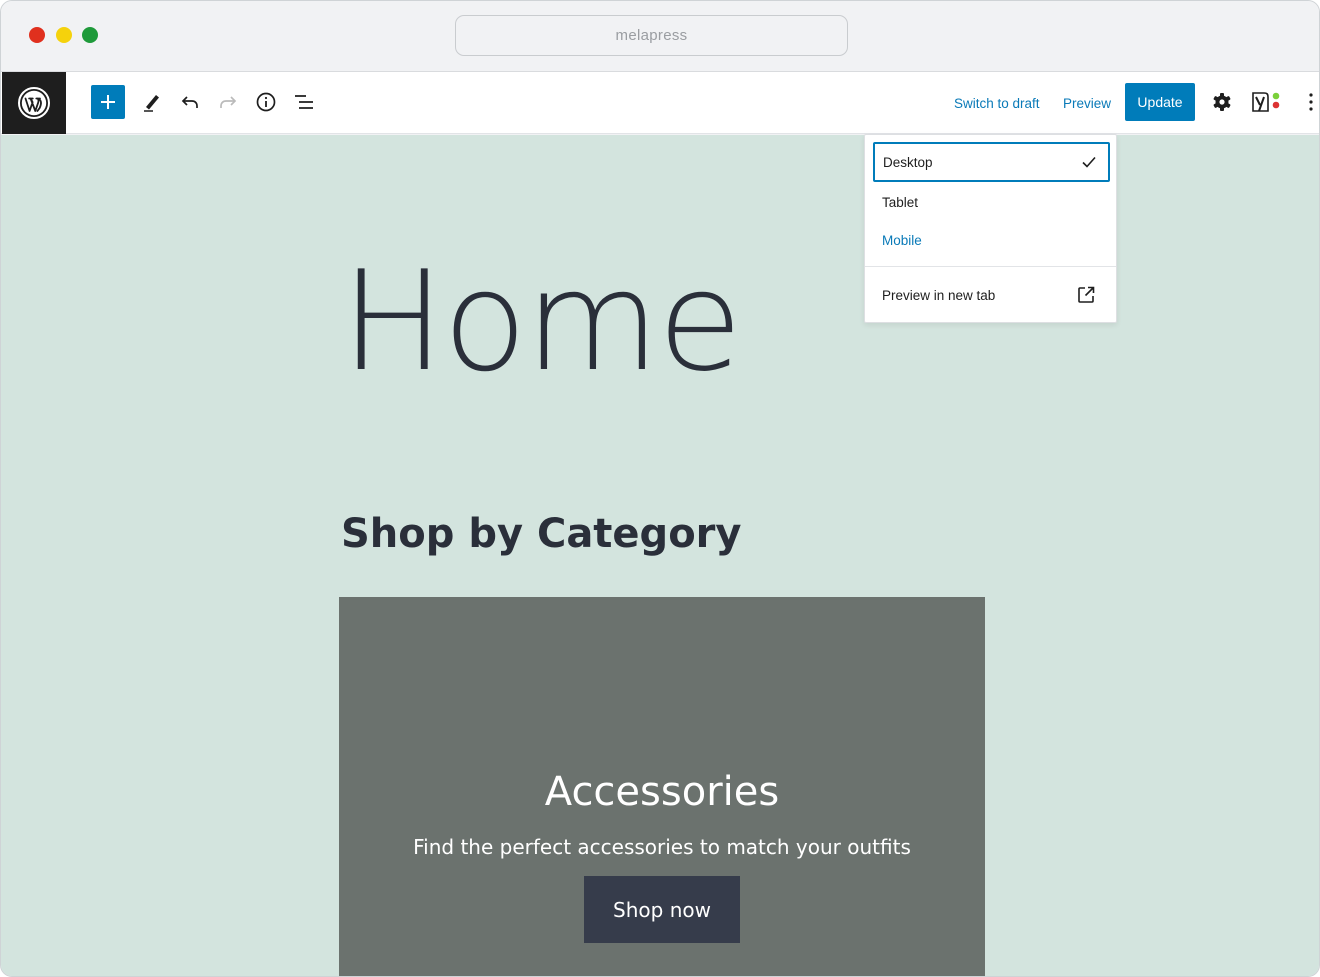  Describe the element at coordinates (90, 35) in the screenshot. I see `maximize-window-button` at that location.